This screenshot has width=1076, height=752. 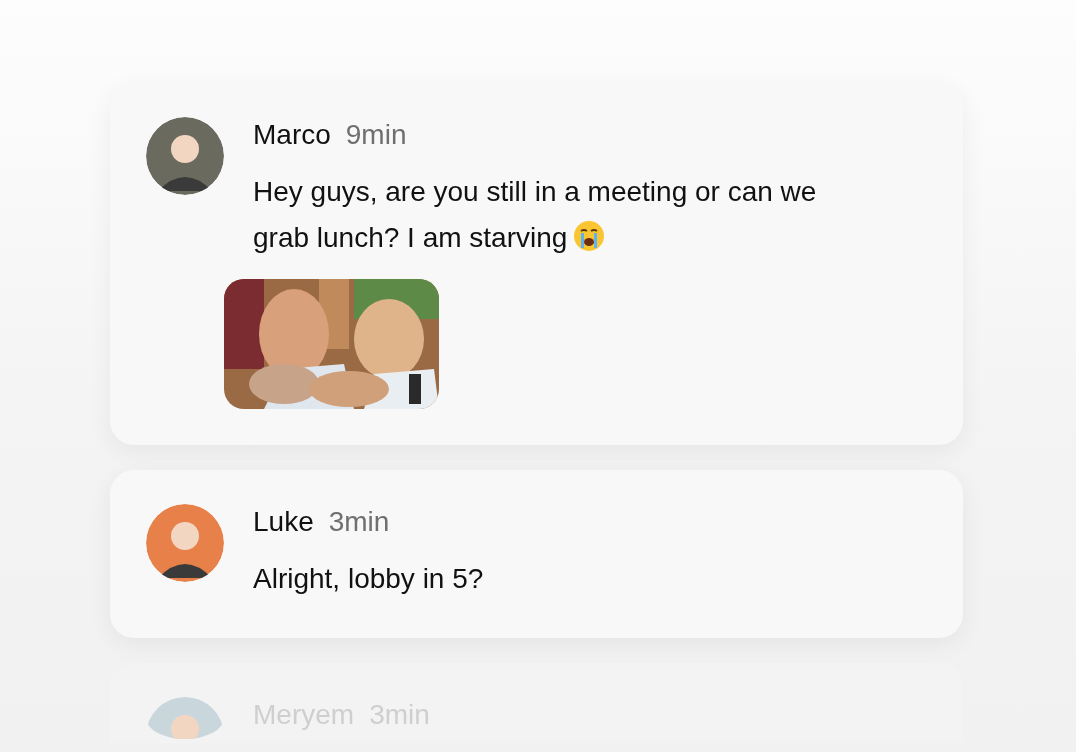 What do you see at coordinates (283, 522) in the screenshot?
I see `author-name: Luke` at bounding box center [283, 522].